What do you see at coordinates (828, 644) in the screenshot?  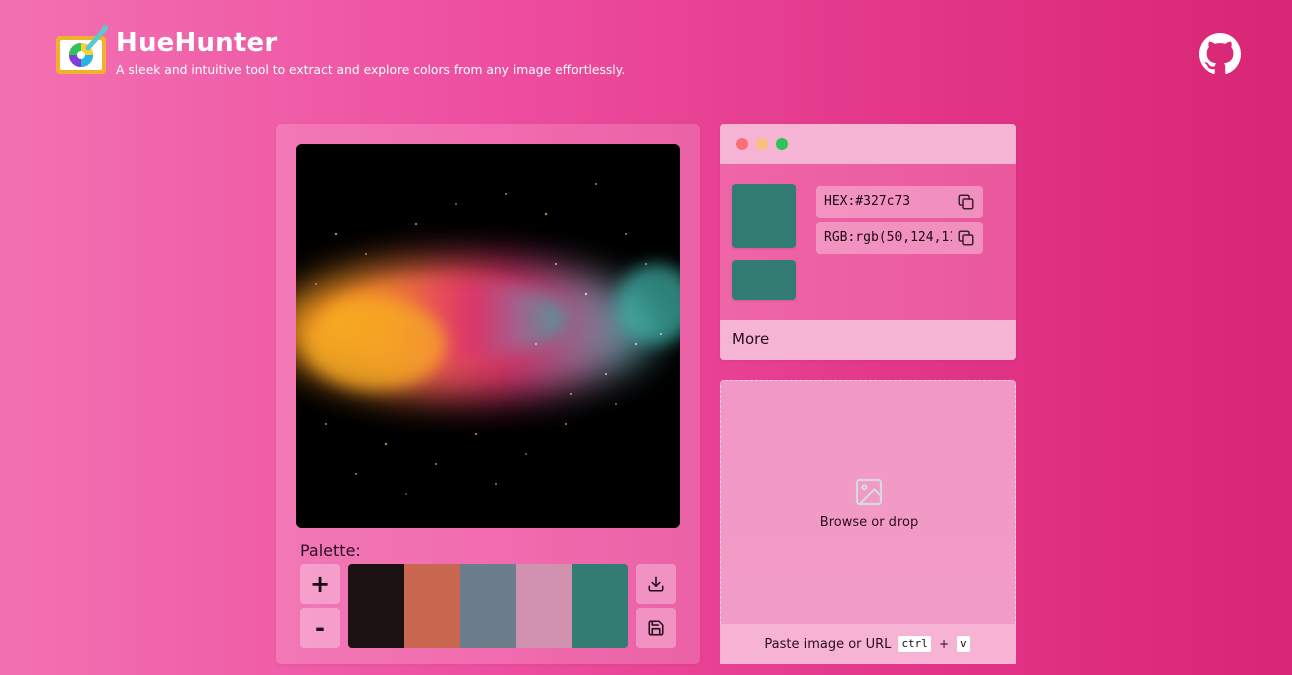 I see `paste-hint-text: Paste image or URL` at bounding box center [828, 644].